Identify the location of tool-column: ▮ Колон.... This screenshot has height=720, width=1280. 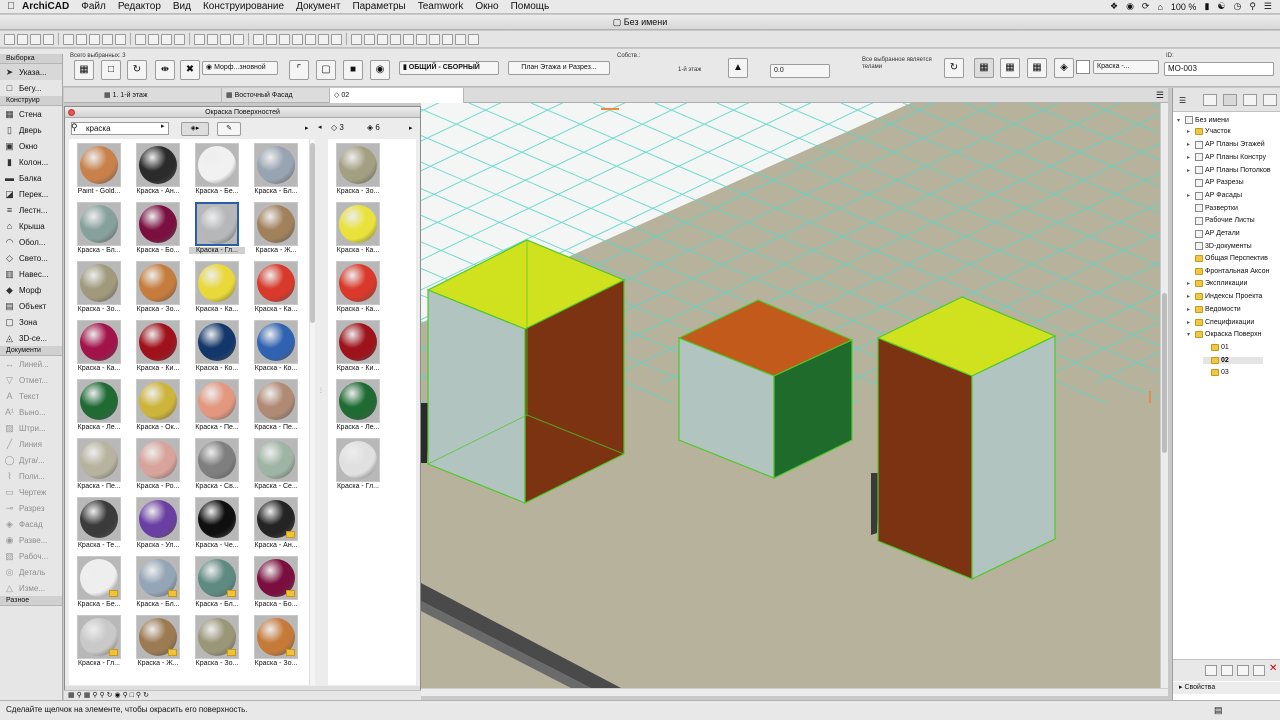
(31, 162).